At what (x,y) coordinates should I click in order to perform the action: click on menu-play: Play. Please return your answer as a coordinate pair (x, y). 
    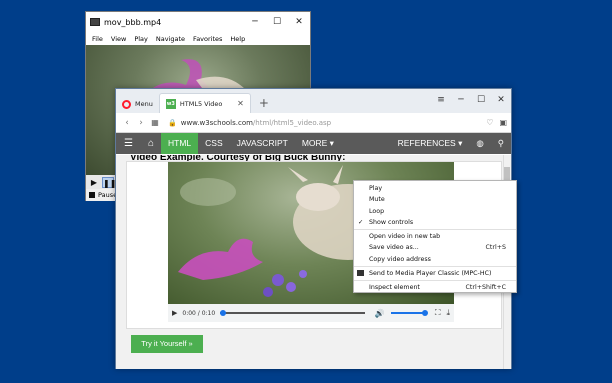
    Looking at the image, I should click on (141, 39).